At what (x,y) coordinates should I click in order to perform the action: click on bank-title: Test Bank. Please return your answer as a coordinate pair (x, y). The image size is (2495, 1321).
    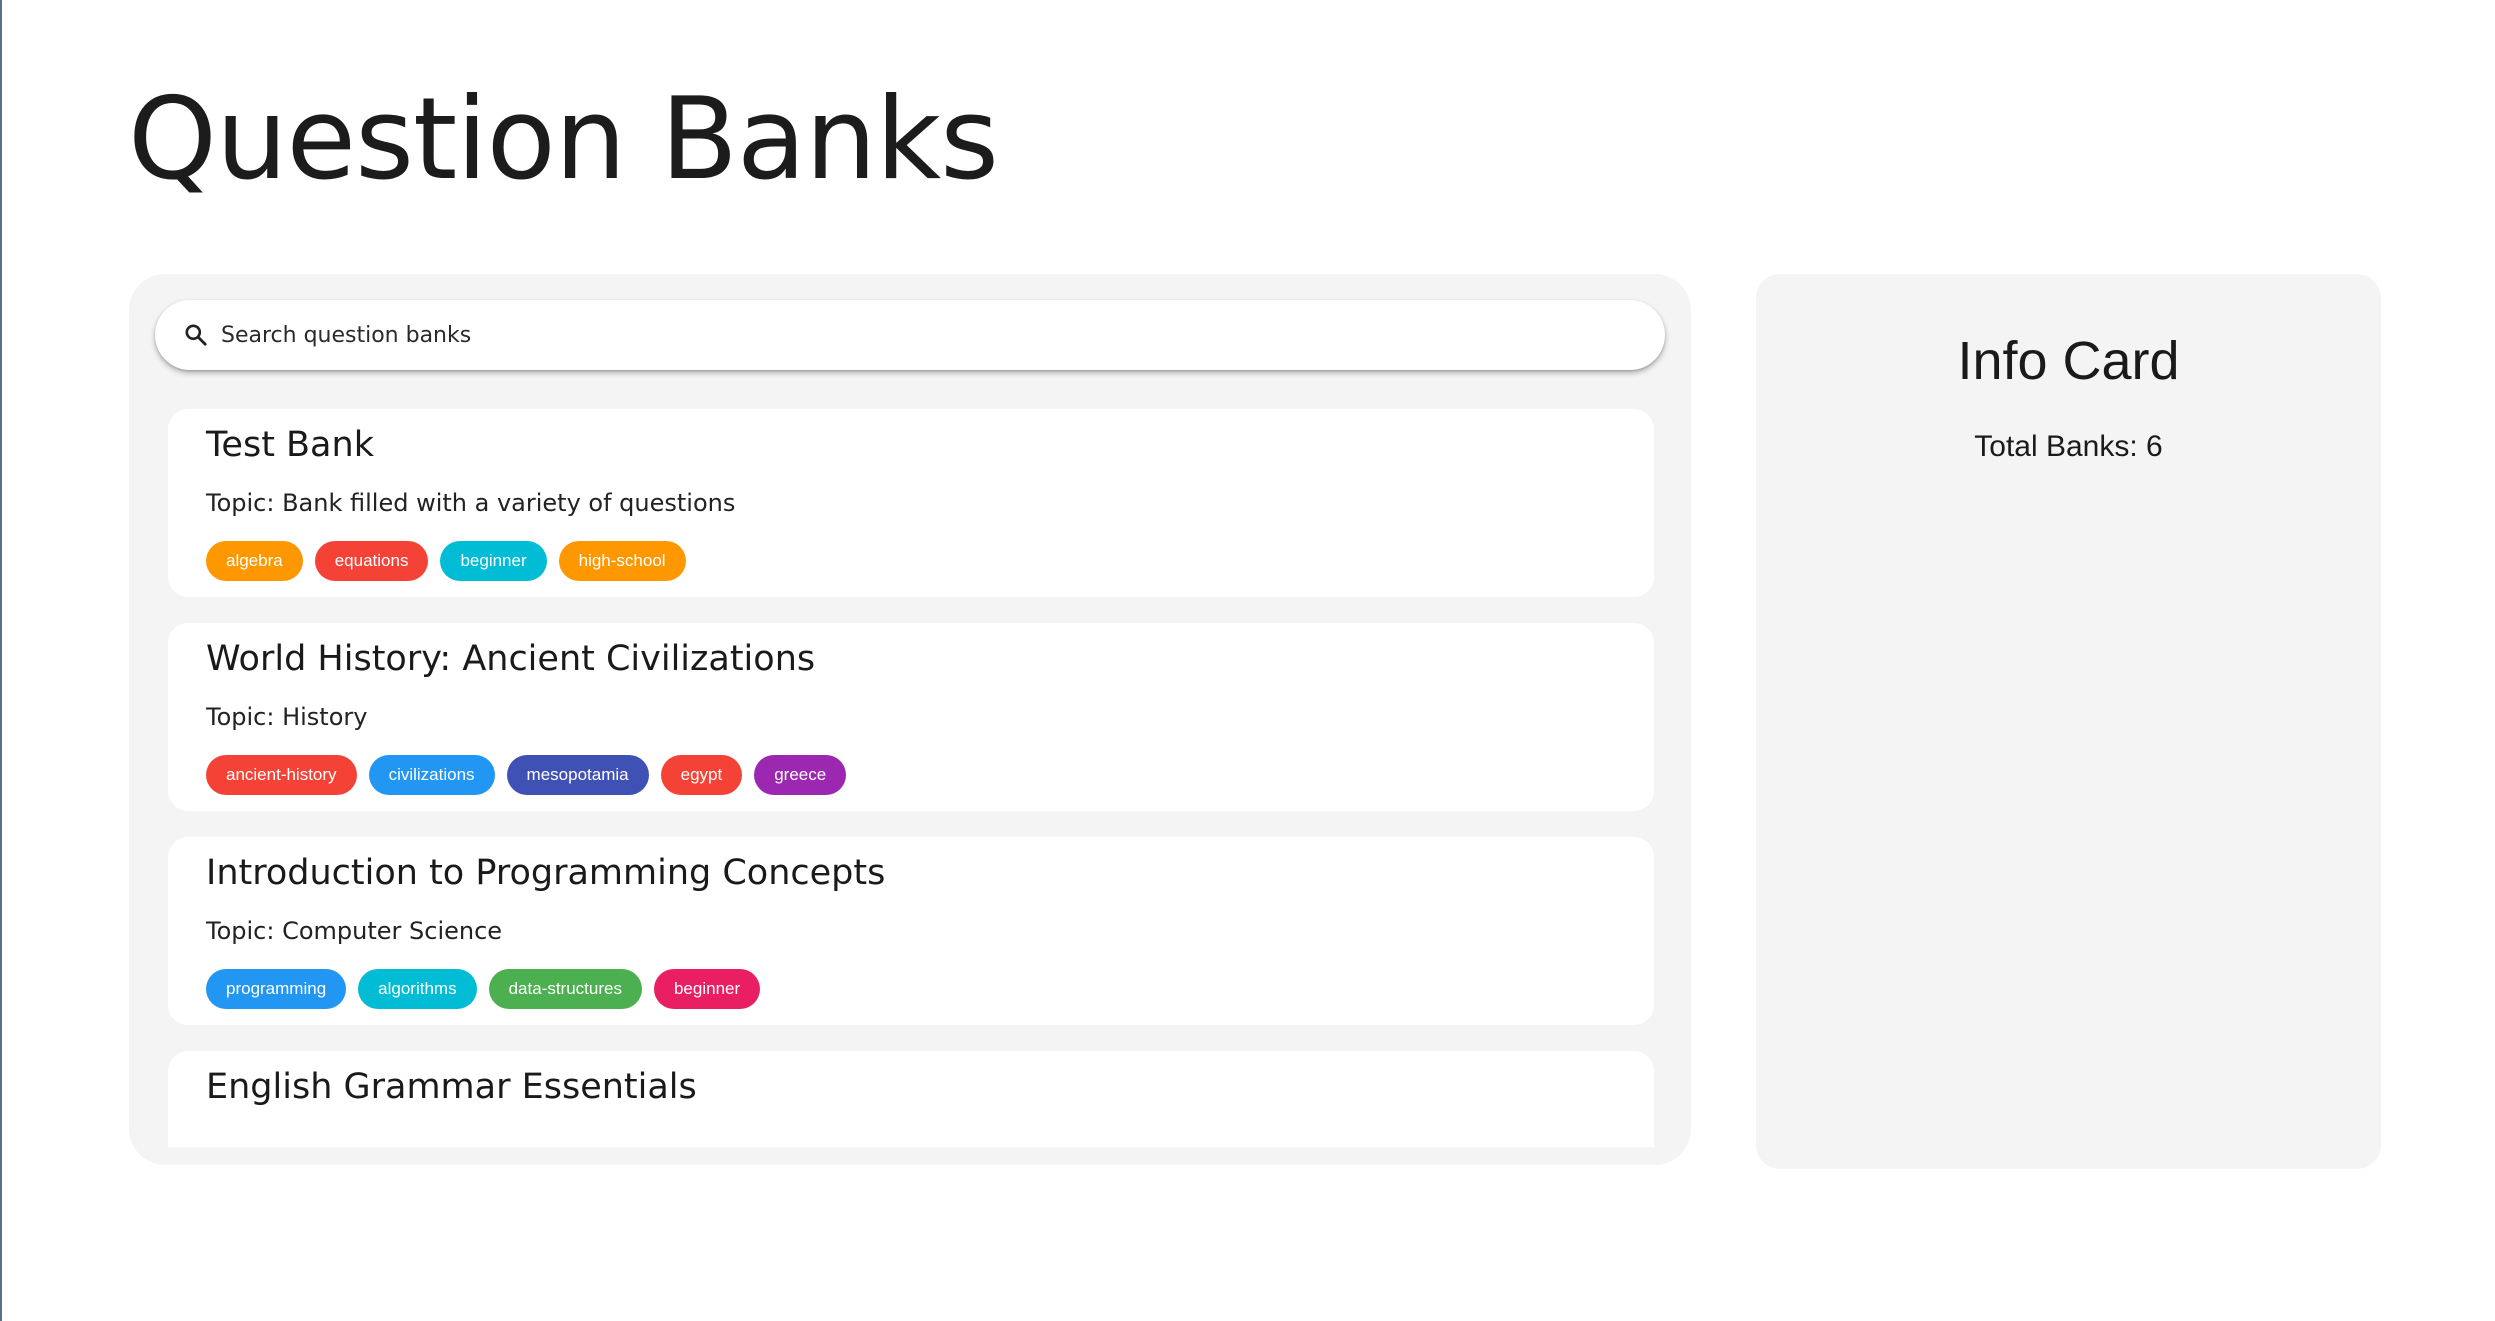
    Looking at the image, I should click on (290, 445).